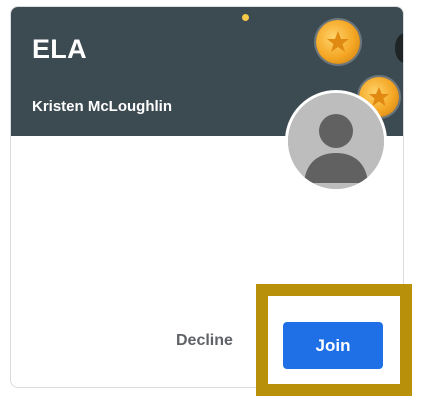 The image size is (427, 401). I want to click on join-button: Join, so click(333, 345).